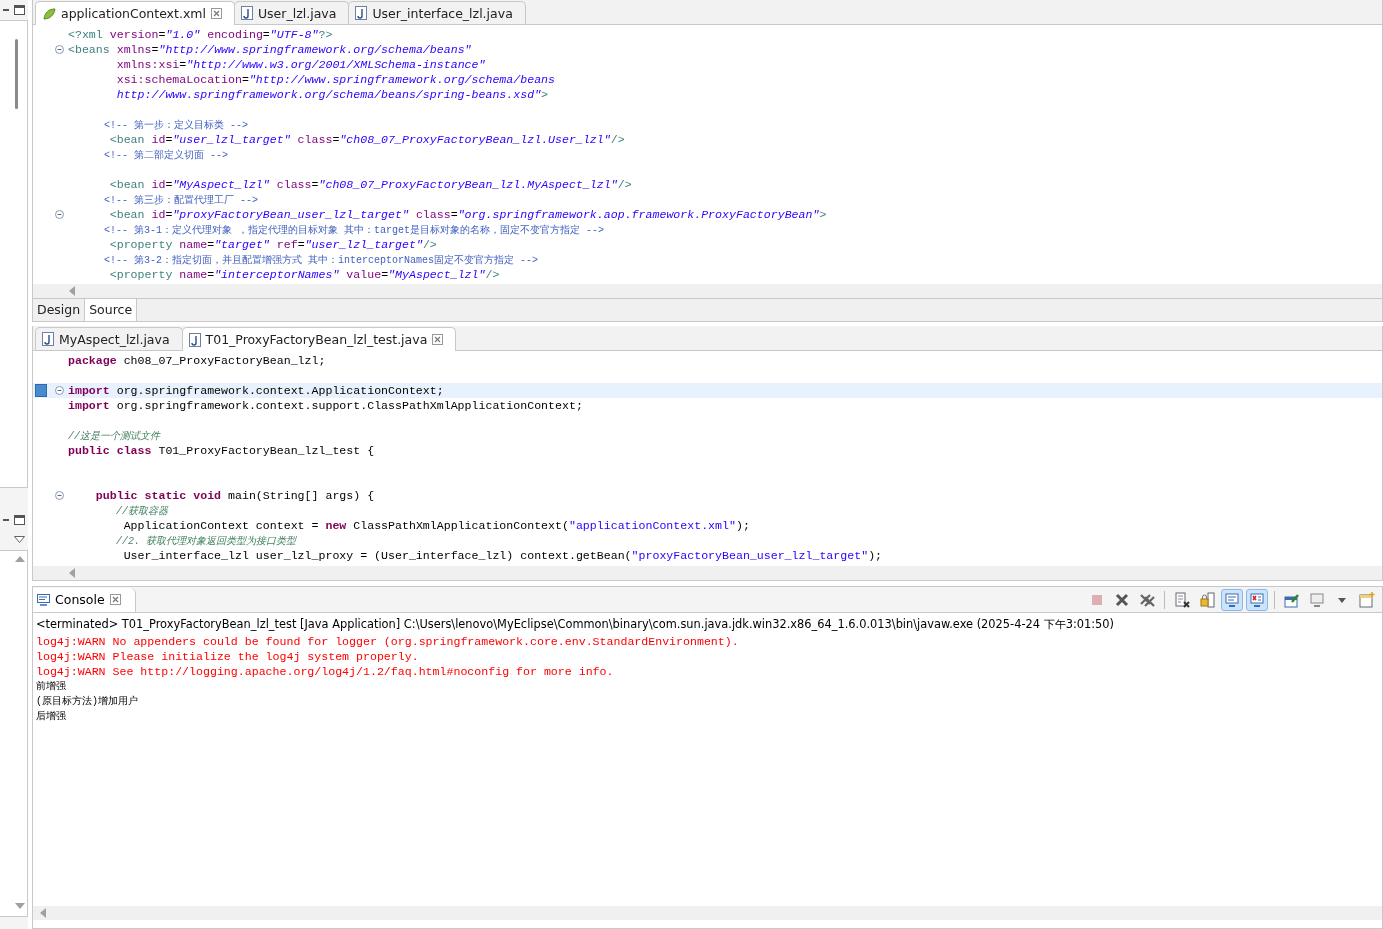  Describe the element at coordinates (200, 34) in the screenshot. I see `code-line: <?xml version="1.0" encoding="UTF-8"?>` at that location.